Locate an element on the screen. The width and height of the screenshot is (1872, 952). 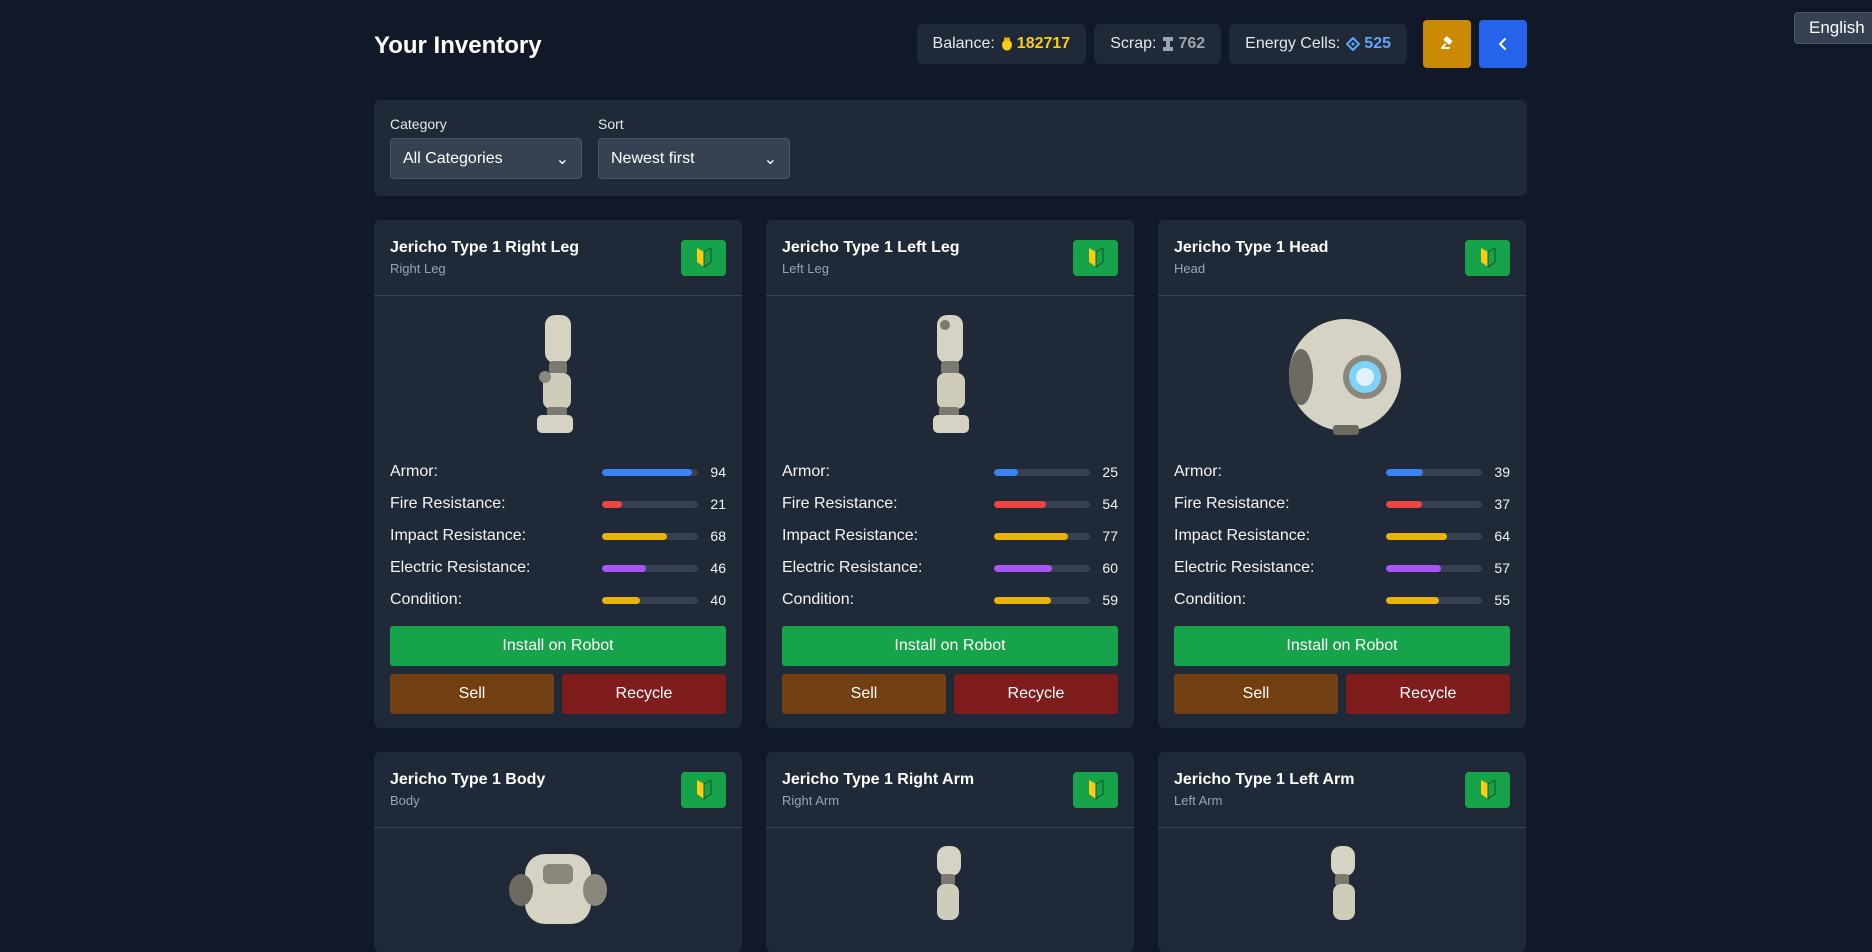
sort-value: Newest first is located at coordinates (653, 158).